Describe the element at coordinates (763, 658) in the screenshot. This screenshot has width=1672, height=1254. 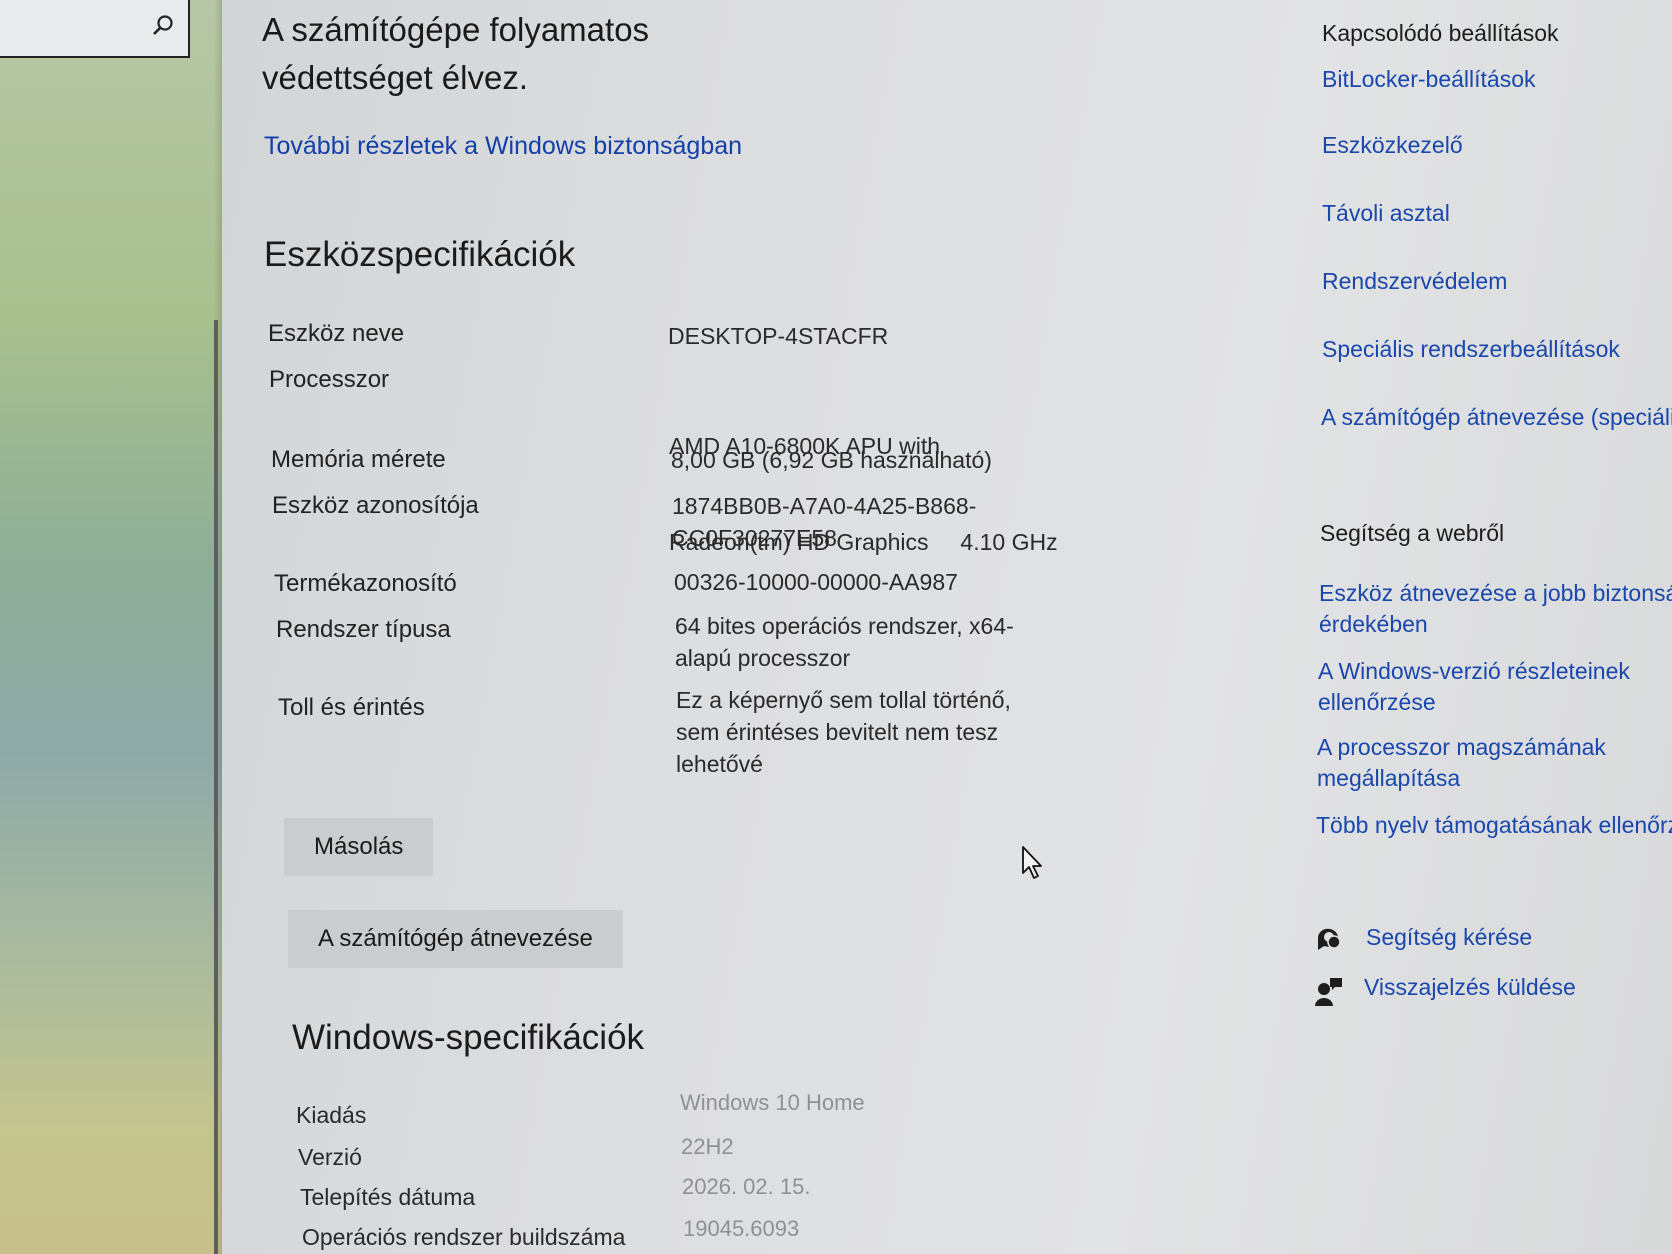
I see `spec-value-line: alapú processzor` at that location.